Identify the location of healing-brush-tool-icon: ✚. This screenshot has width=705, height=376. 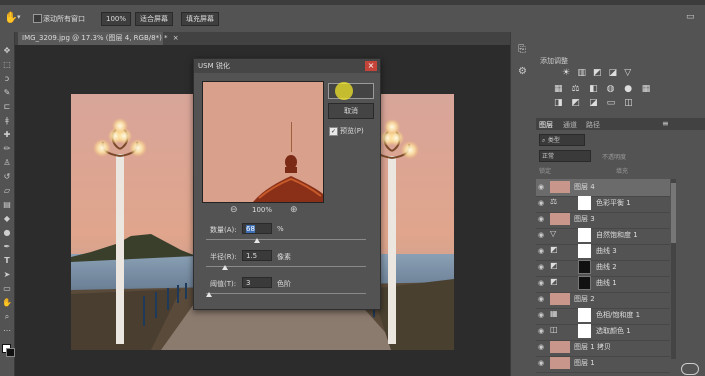
(7, 135).